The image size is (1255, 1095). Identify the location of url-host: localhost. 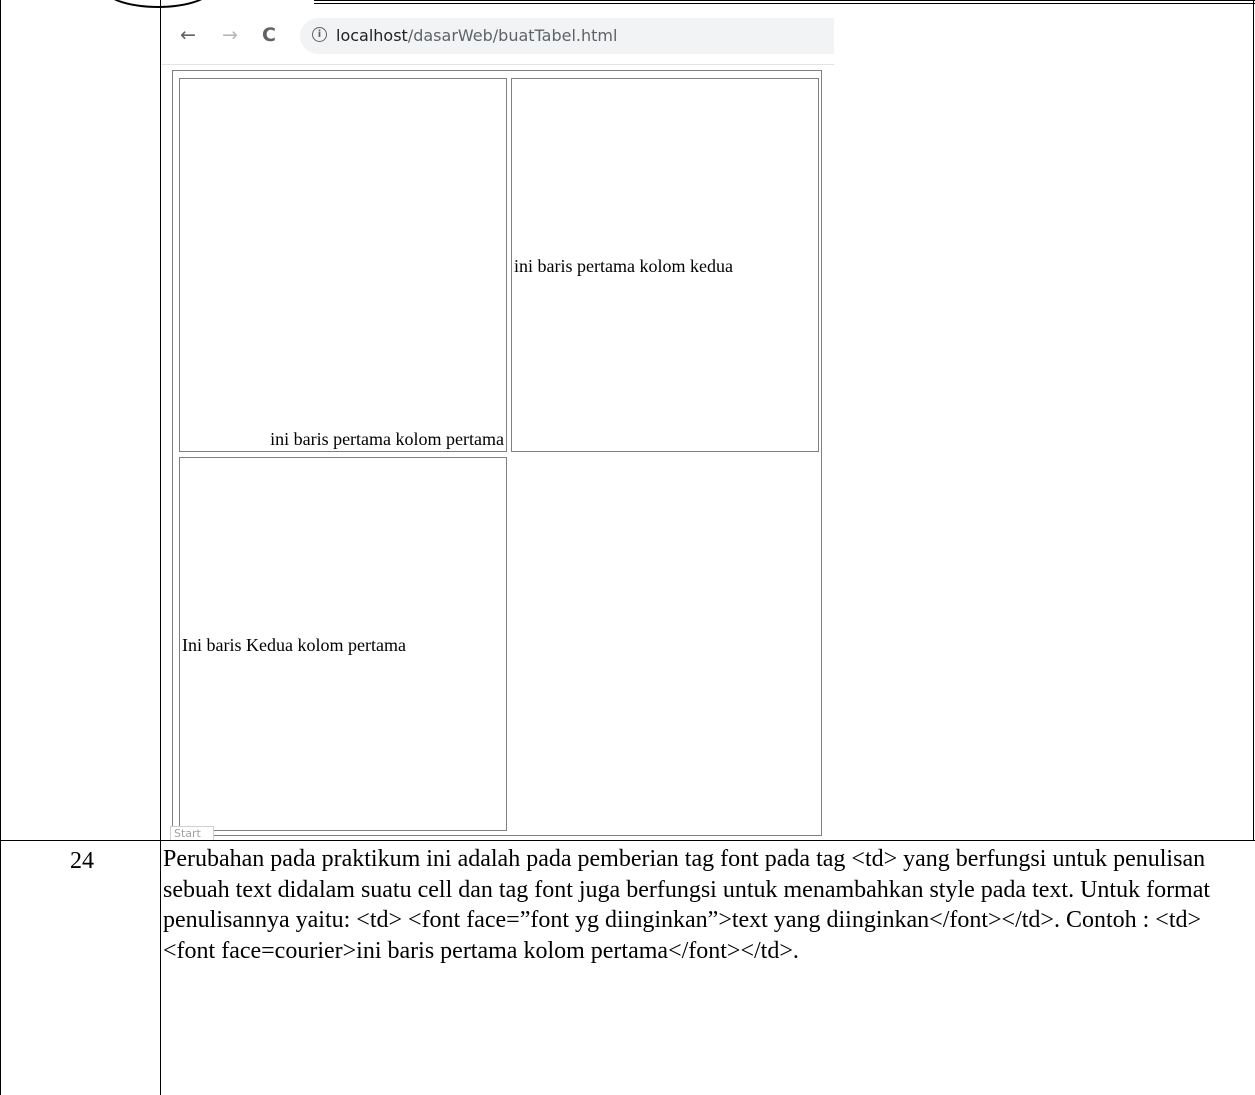
(372, 35).